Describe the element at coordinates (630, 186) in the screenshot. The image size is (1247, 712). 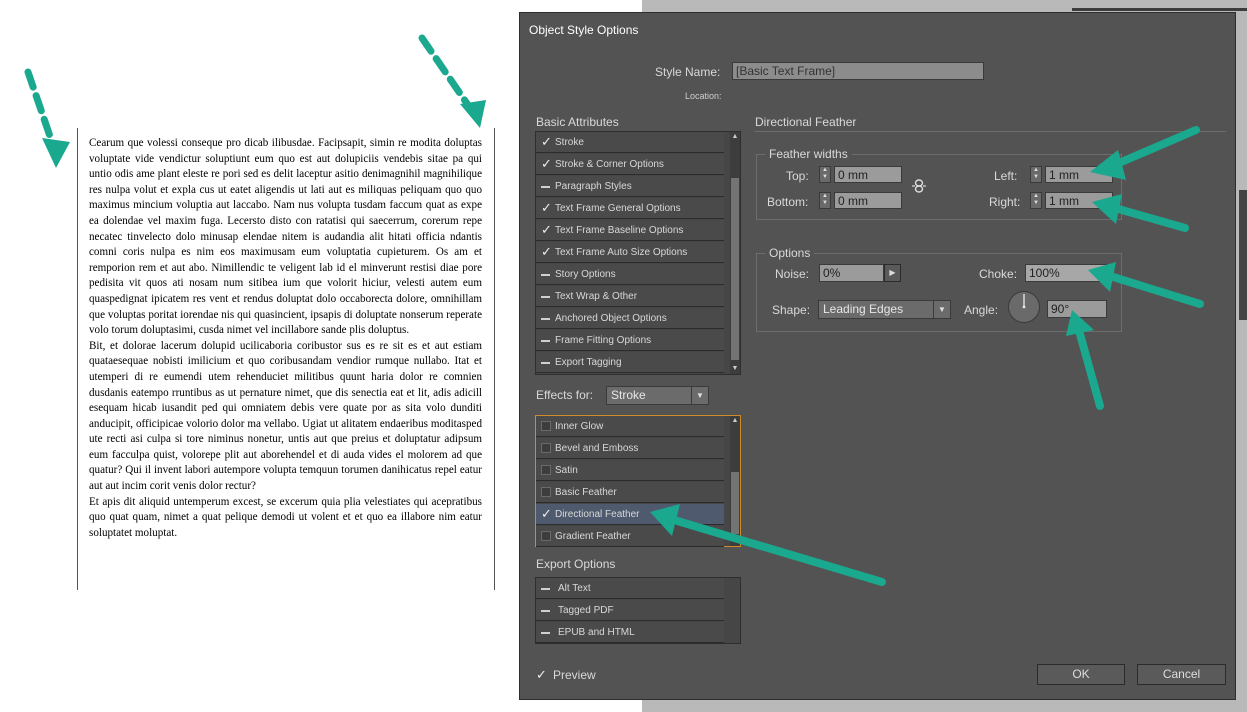
I see `list-item: Paragraph Styles` at that location.